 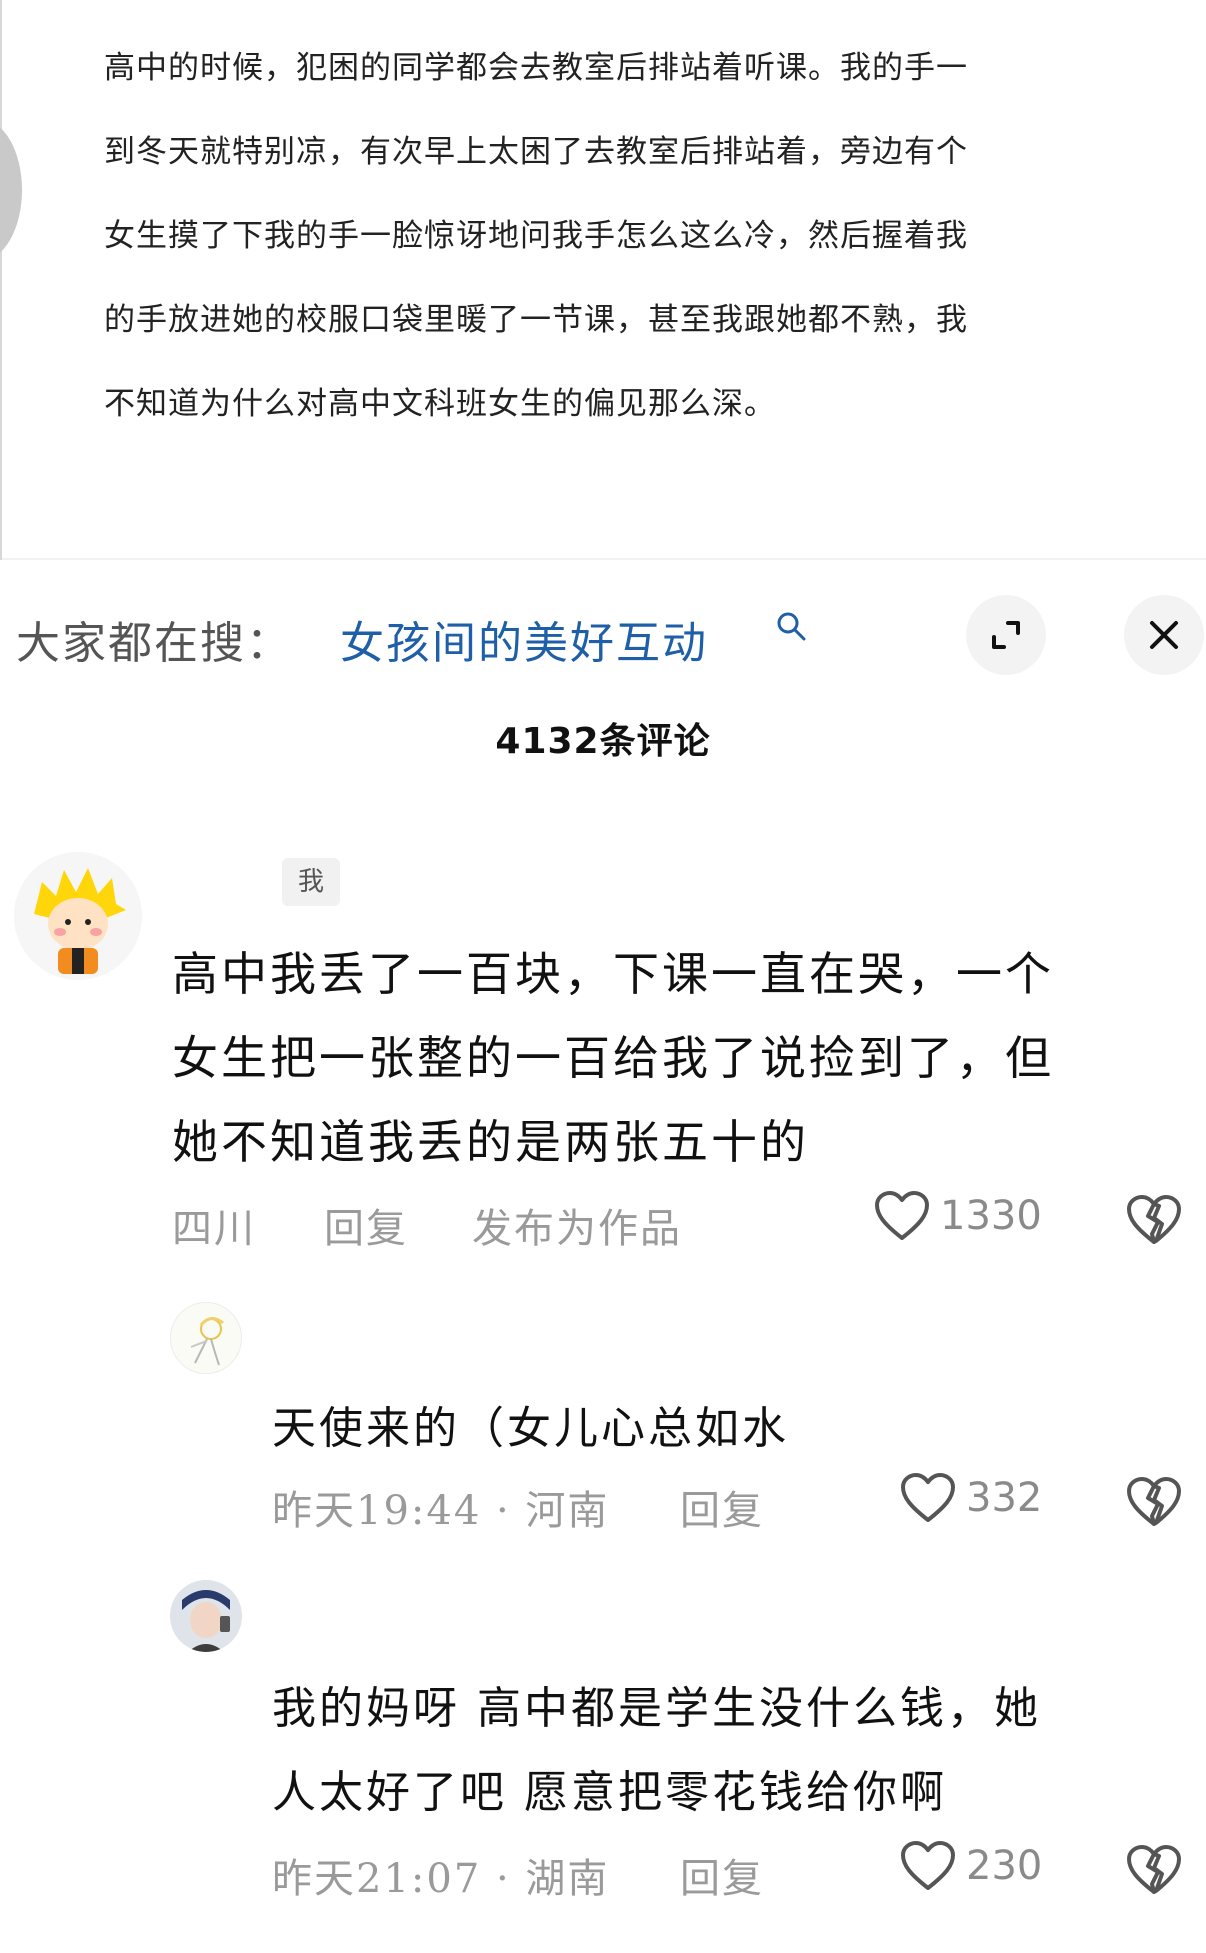 I want to click on photo-avatar-icon, so click(x=206, y=1616).